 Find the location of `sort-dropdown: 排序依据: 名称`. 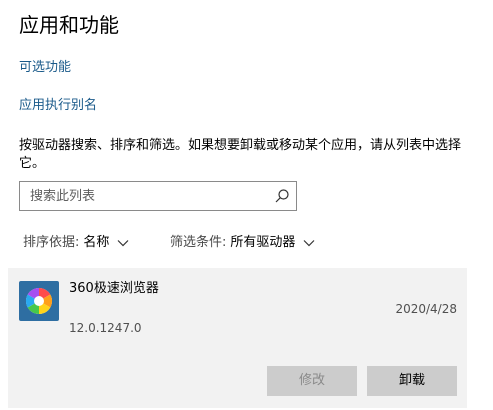

sort-dropdown: 排序依据: 名称 is located at coordinates (76, 243).